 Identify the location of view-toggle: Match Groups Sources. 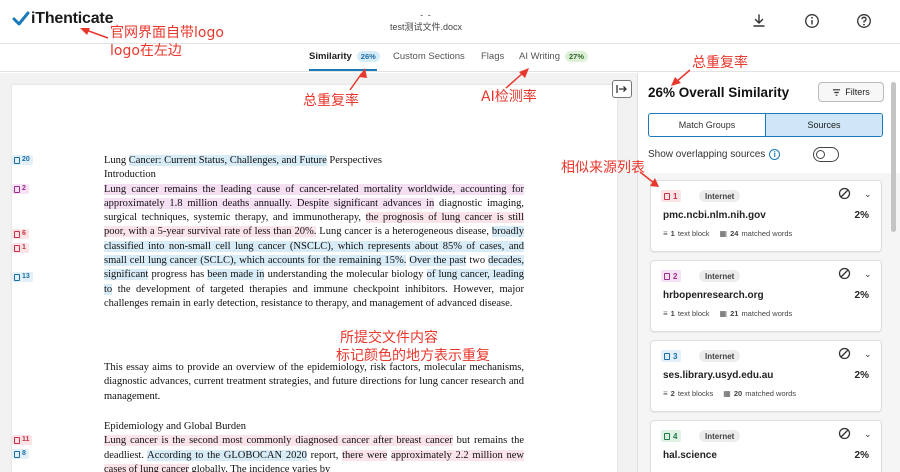
(765, 125).